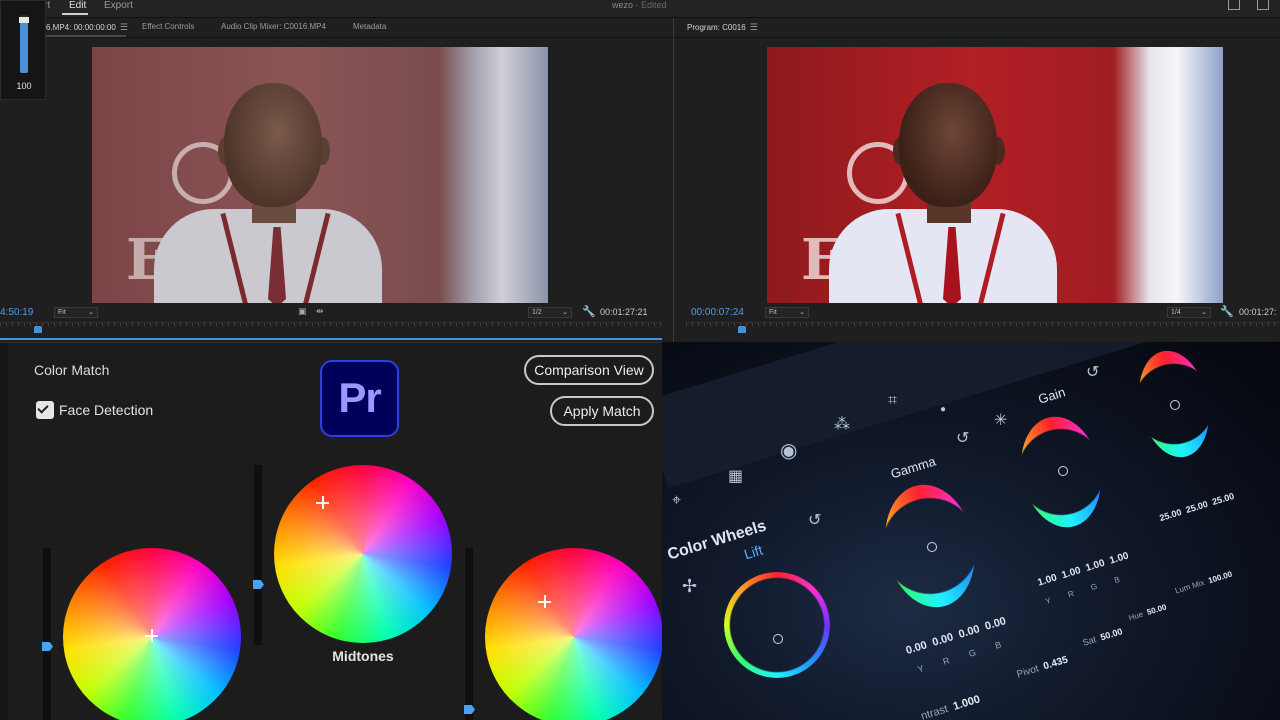 The image size is (1280, 720). I want to click on face-detection-checkbox, so click(45, 410).